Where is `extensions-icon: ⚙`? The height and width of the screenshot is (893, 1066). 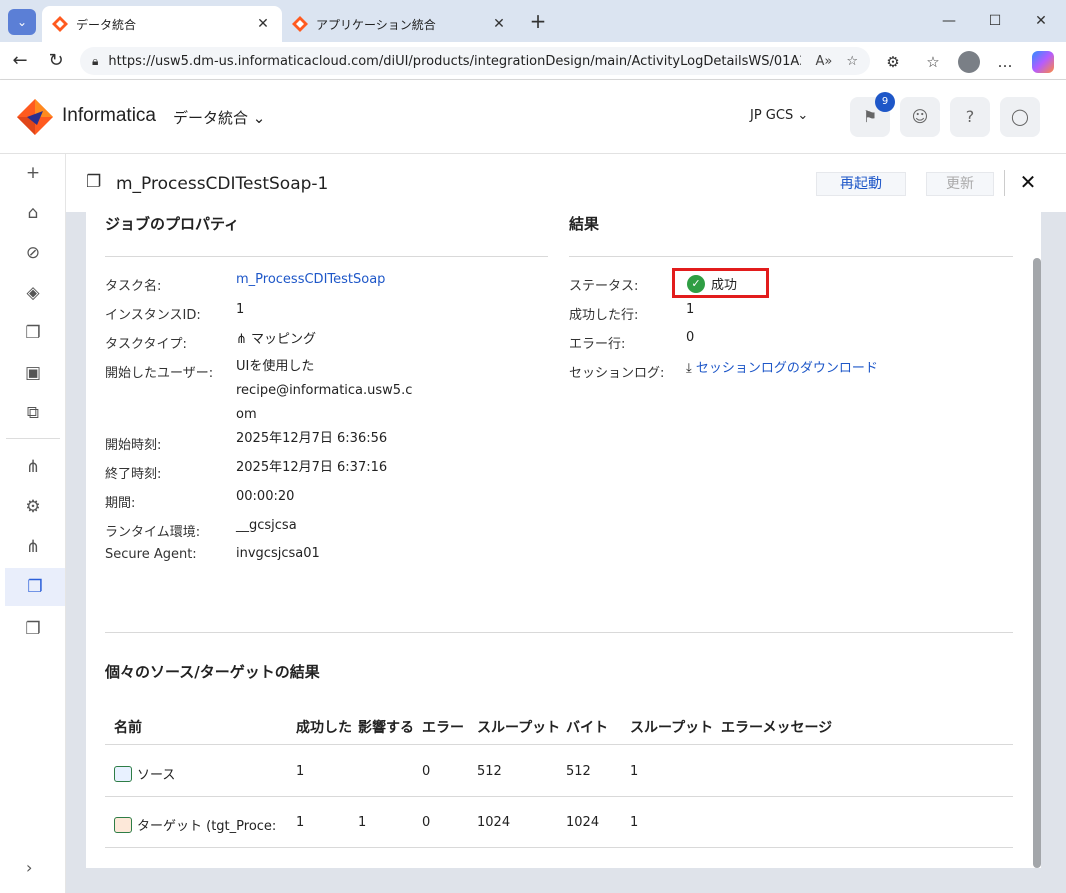
extensions-icon: ⚙ is located at coordinates (893, 62).